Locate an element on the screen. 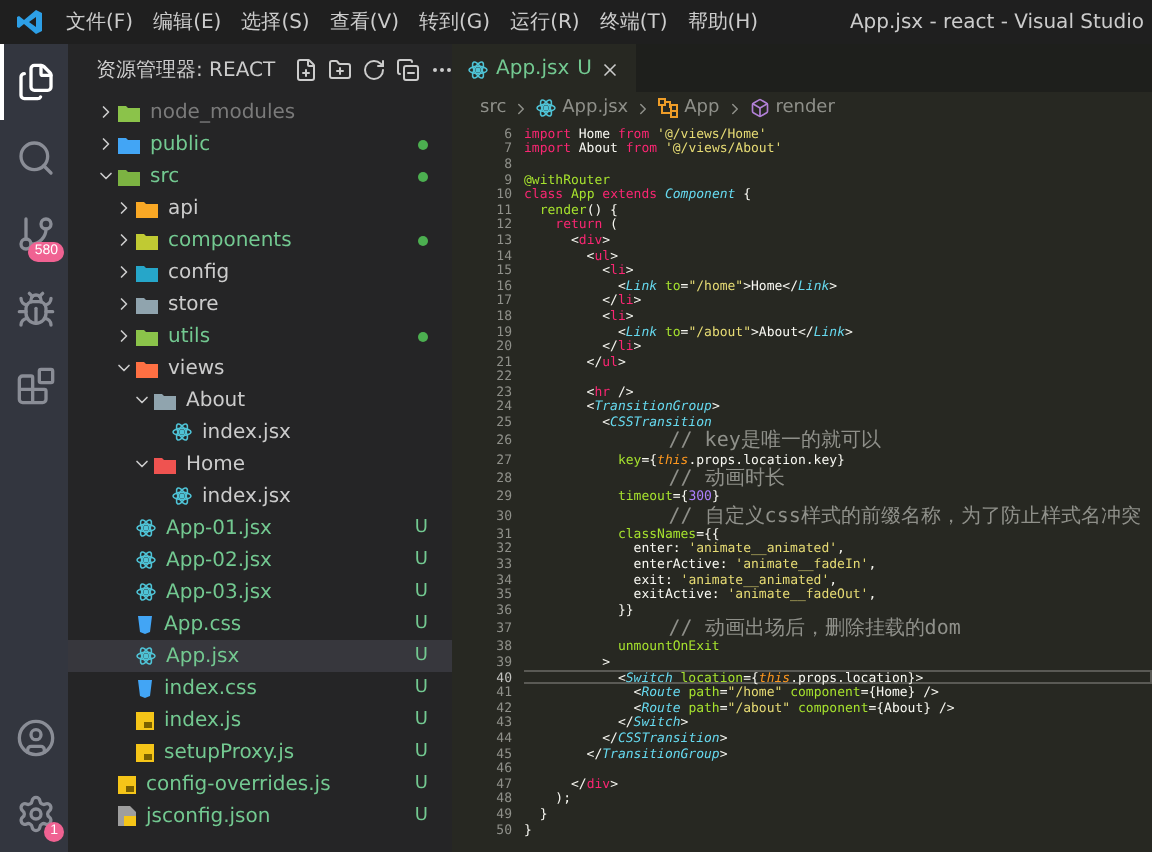 The width and height of the screenshot is (1152, 852). account-icon is located at coordinates (36, 738).